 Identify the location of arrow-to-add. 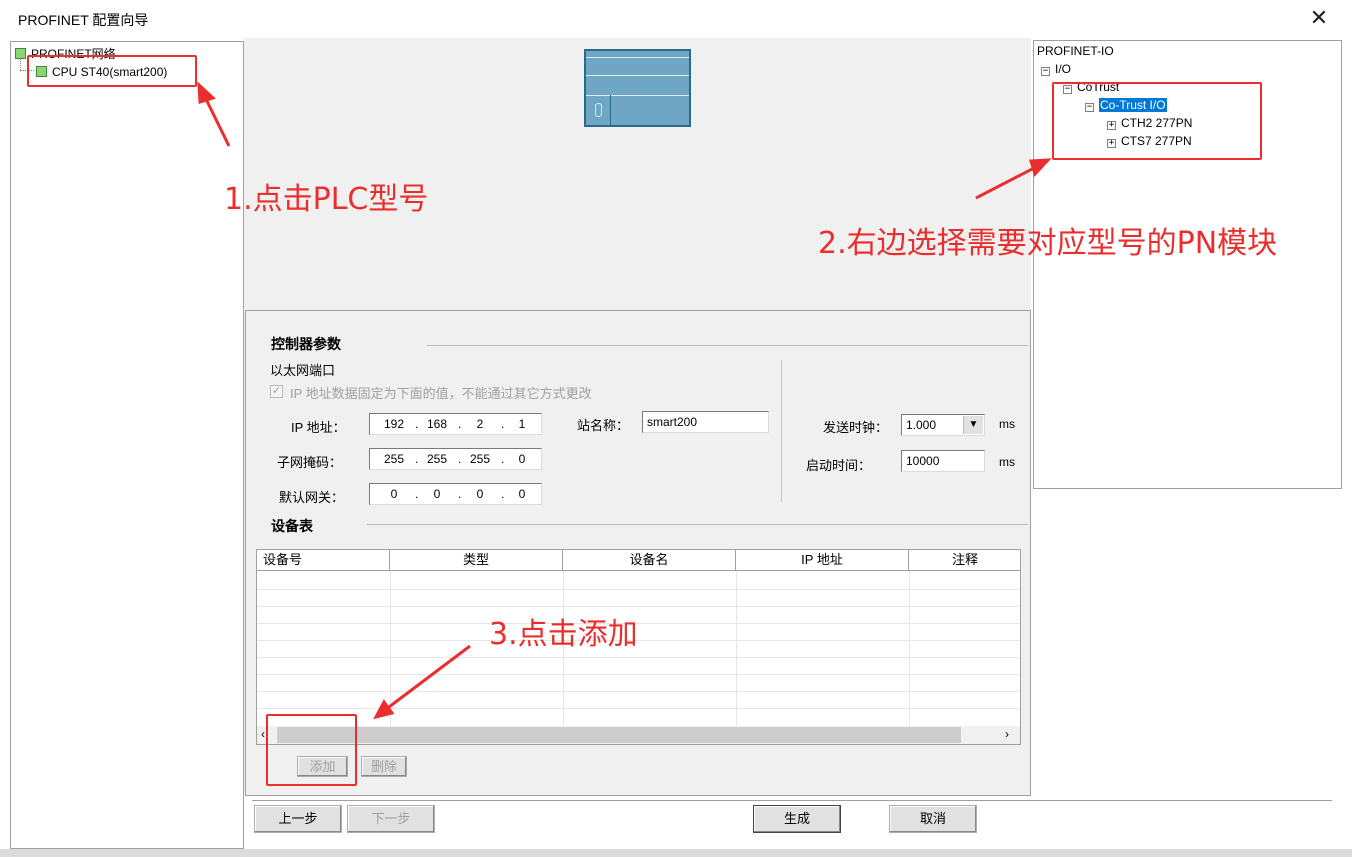
(427, 678).